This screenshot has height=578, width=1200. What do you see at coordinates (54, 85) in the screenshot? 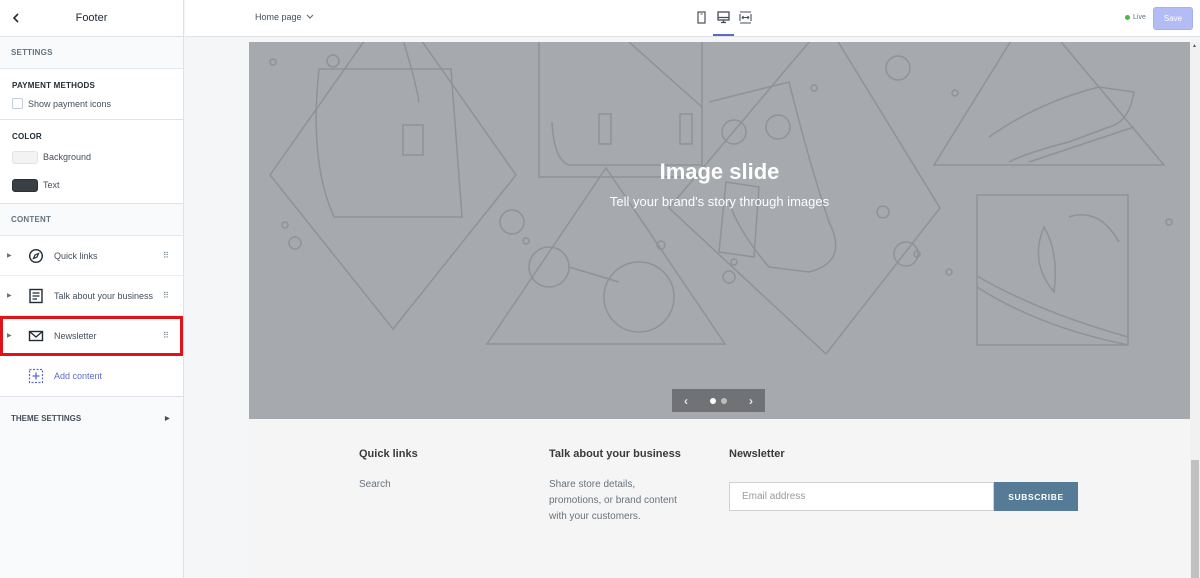
I see `payment-methods-title: PAYMENT METHODS` at bounding box center [54, 85].